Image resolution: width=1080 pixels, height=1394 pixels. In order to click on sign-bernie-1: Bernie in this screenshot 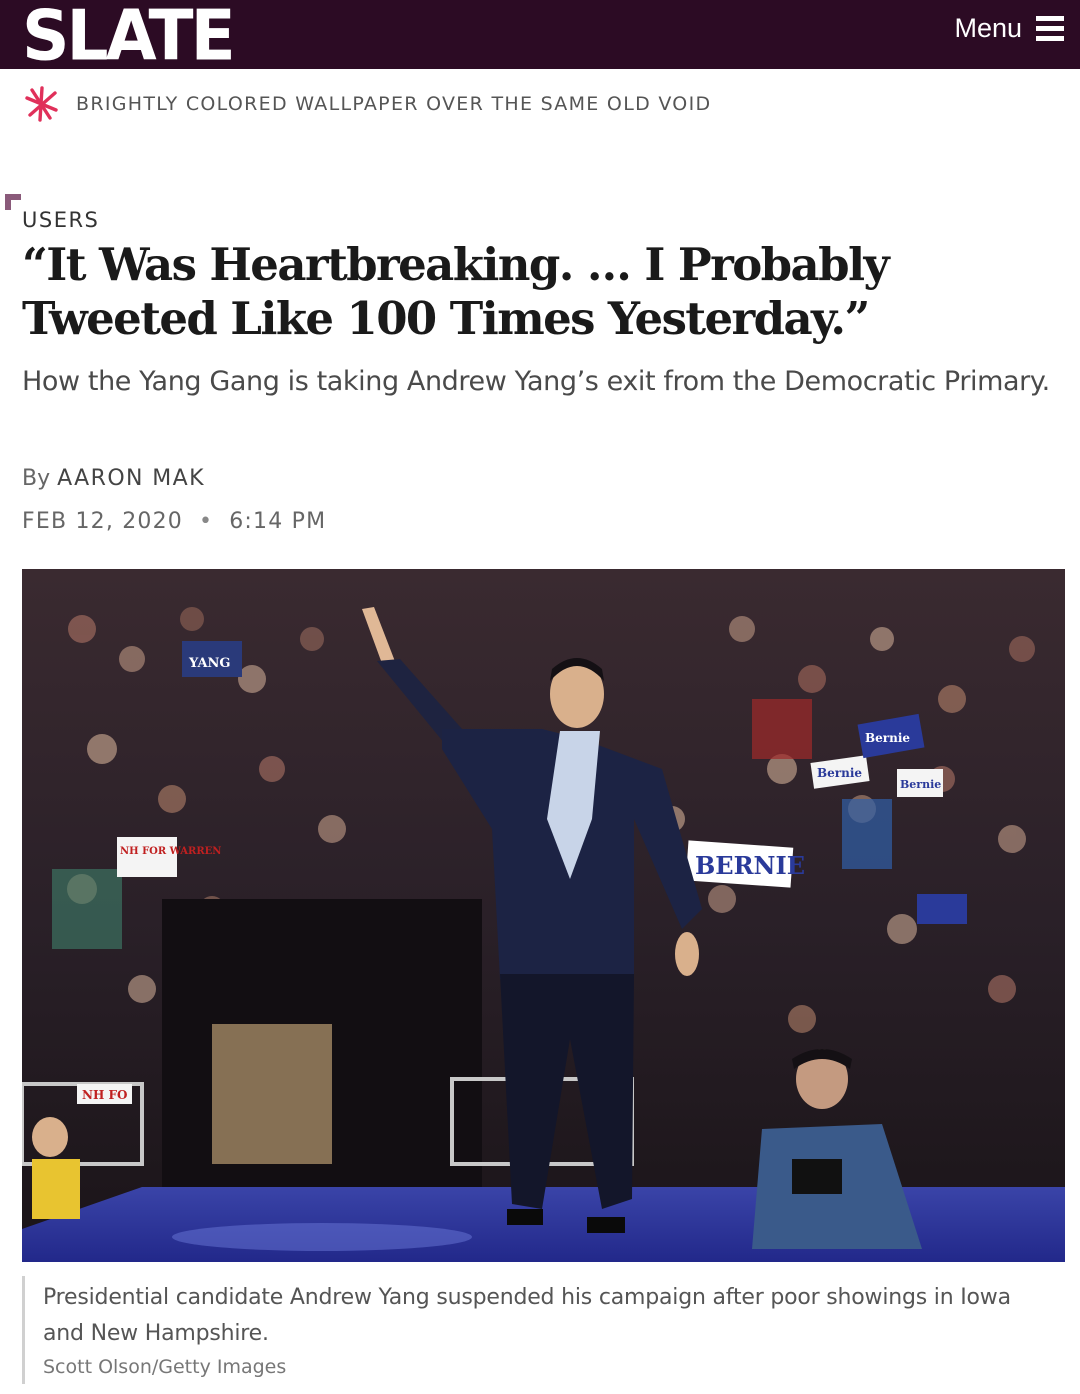, I will do `click(839, 773)`.